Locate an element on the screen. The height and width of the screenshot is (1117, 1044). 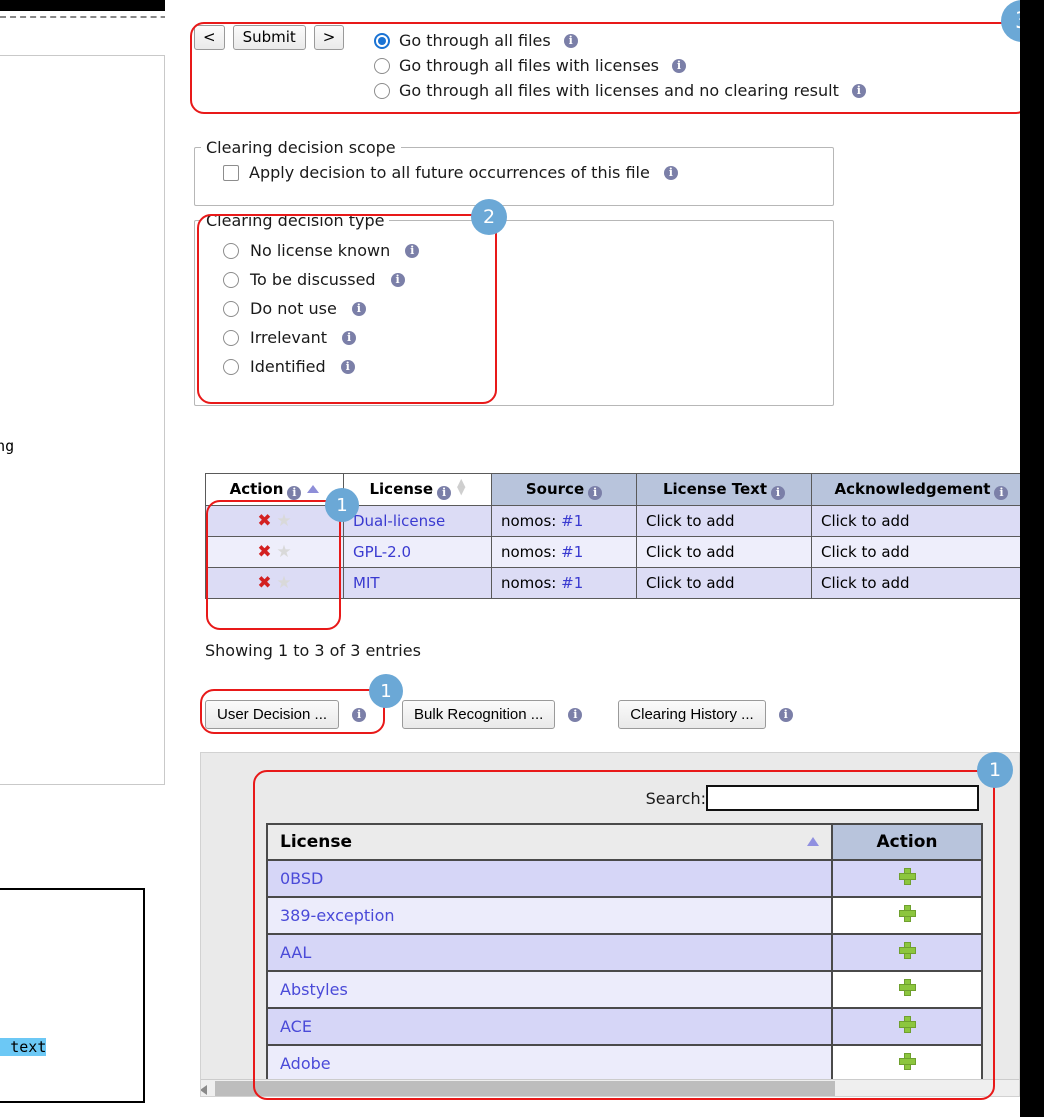
decision-type-irrelevant: Irrelevant i is located at coordinates (528, 337).